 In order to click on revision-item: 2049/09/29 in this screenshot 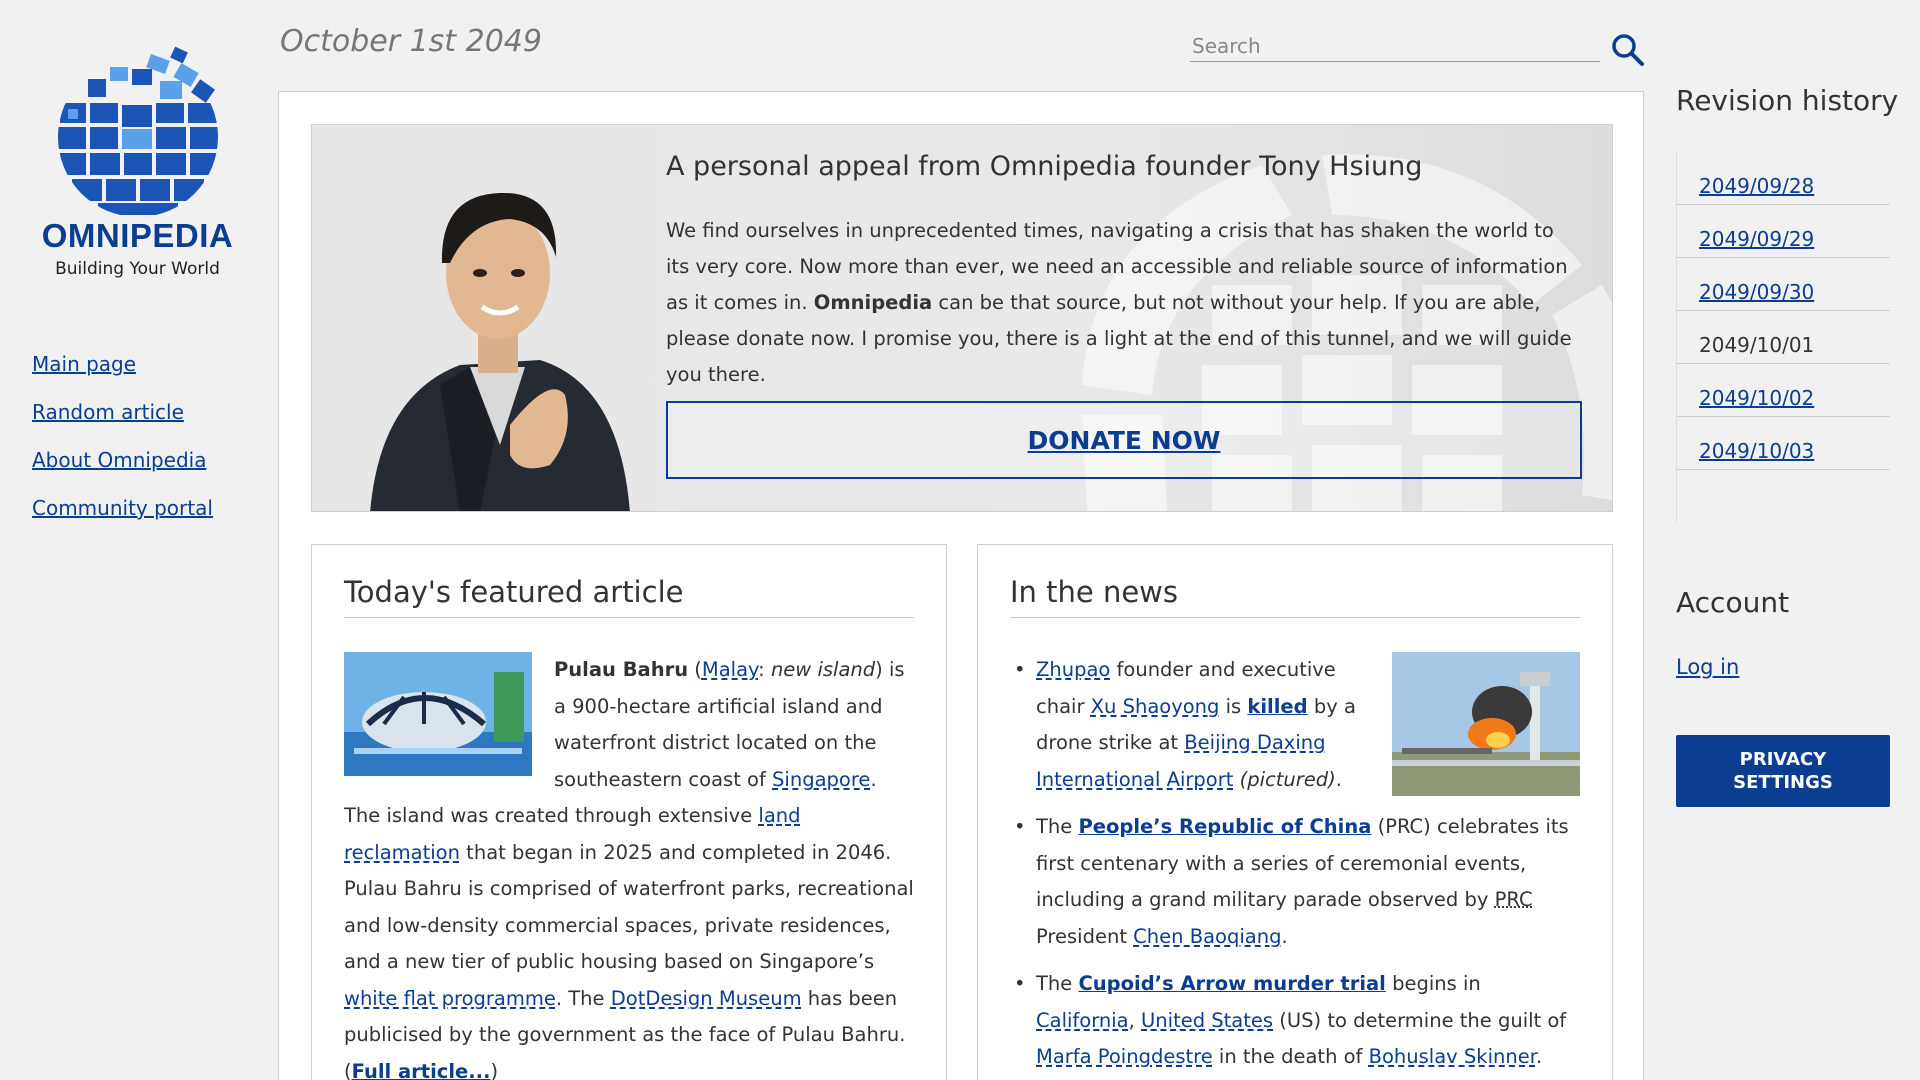, I will do `click(1783, 231)`.